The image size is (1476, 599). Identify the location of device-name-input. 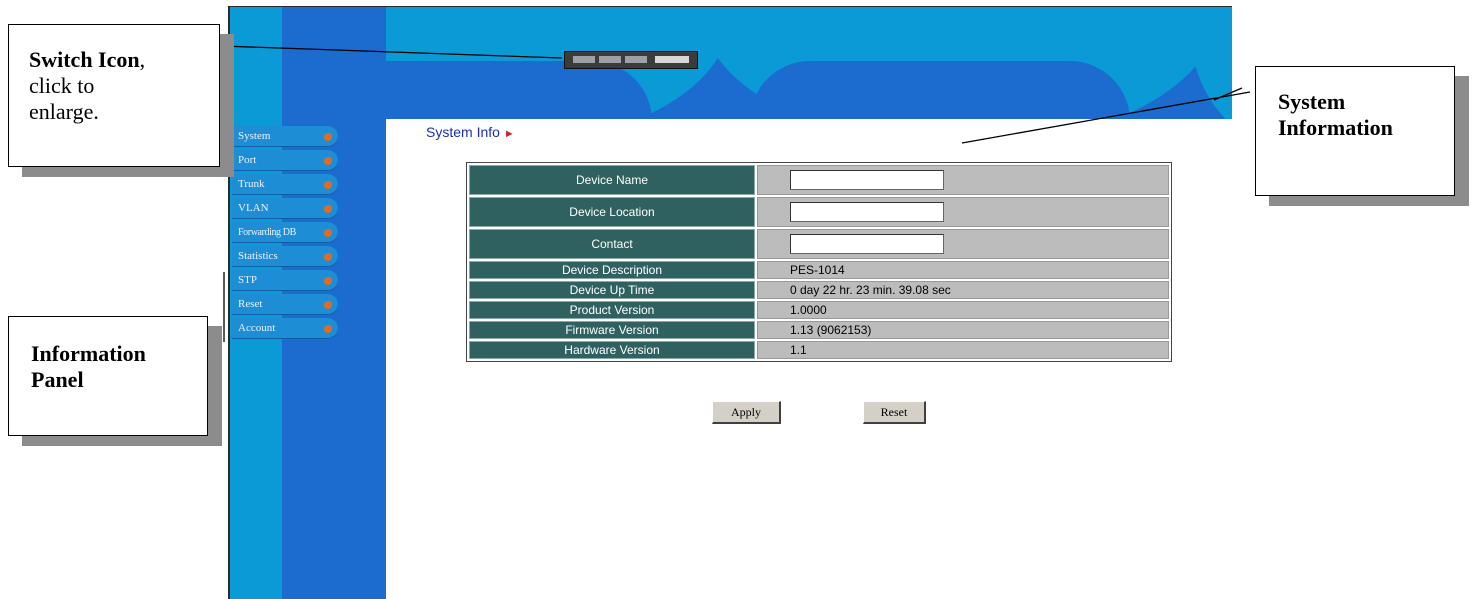
(867, 180).